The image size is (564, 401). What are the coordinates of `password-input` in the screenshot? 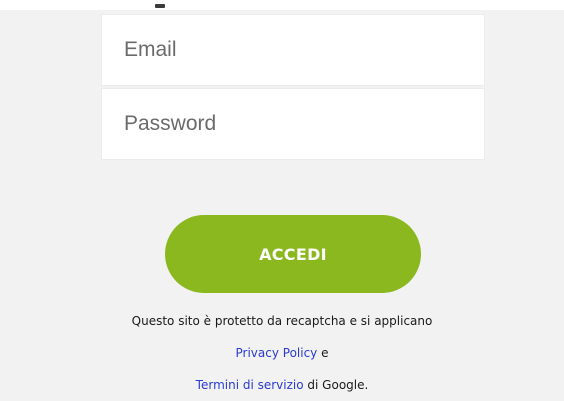 It's located at (293, 124).